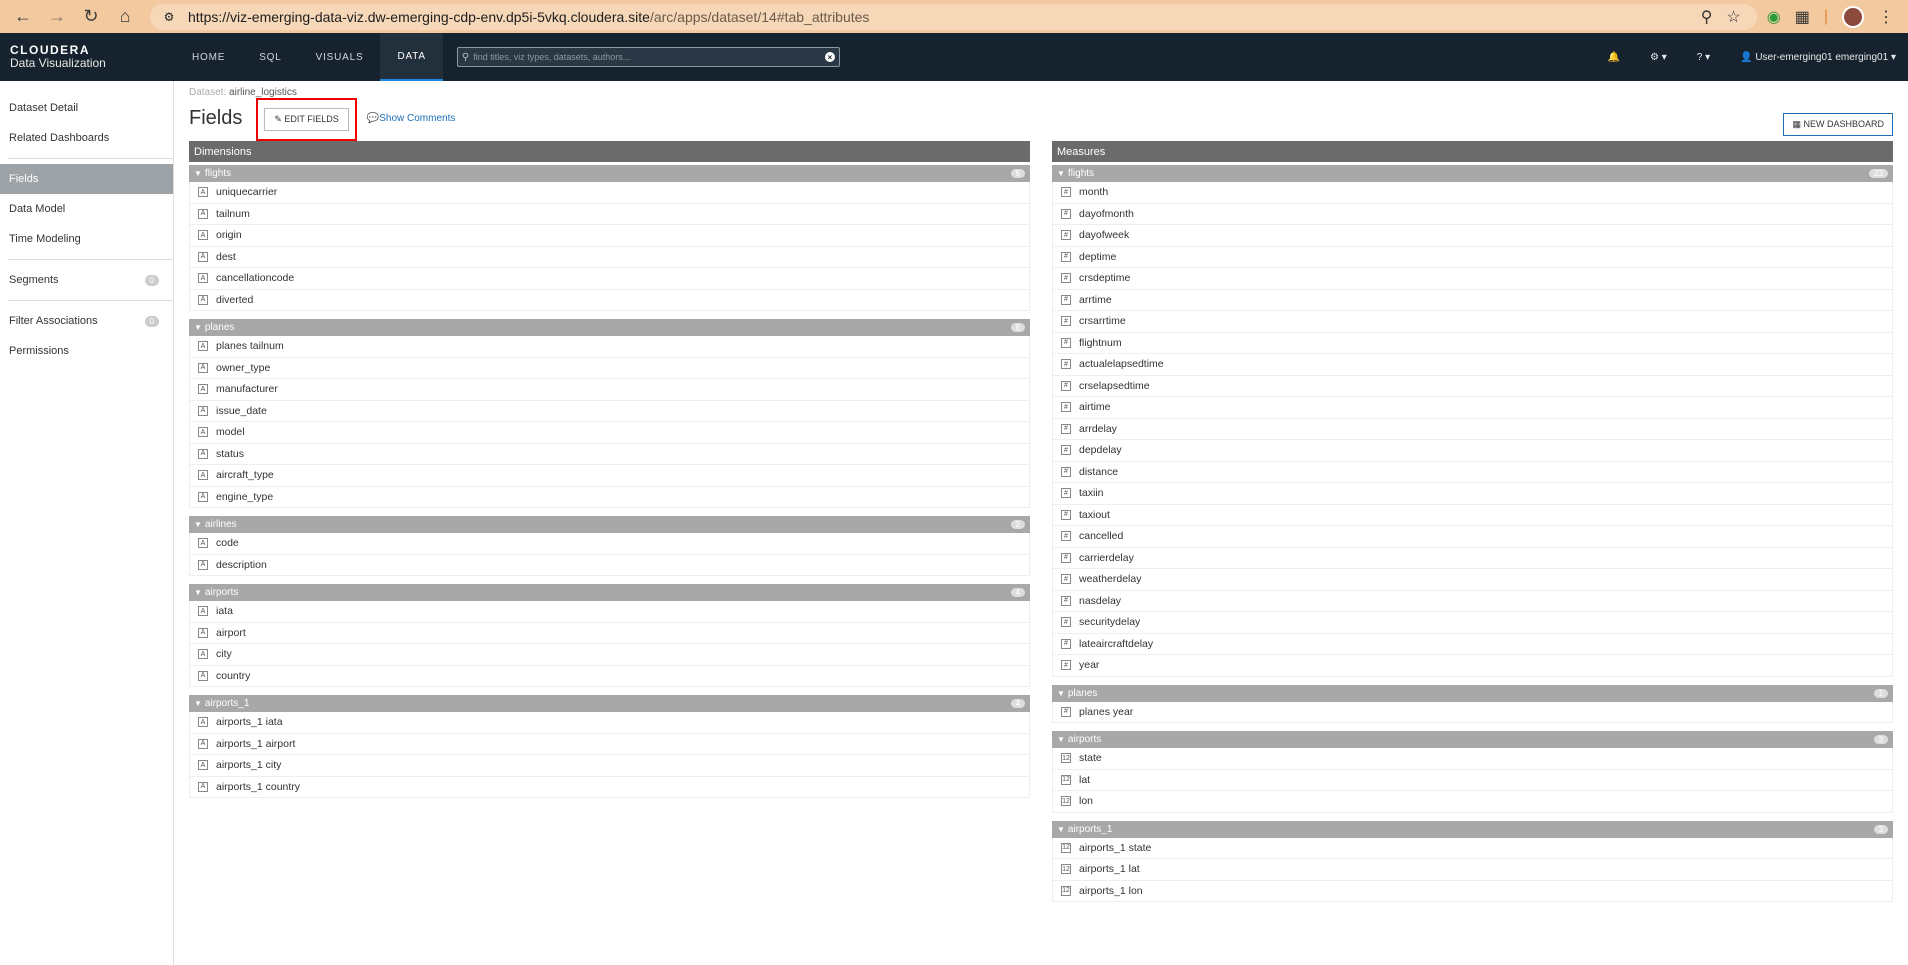 The width and height of the screenshot is (1908, 965). Describe the element at coordinates (1472, 693) in the screenshot. I see `group-header: ▼ planes 1` at that location.